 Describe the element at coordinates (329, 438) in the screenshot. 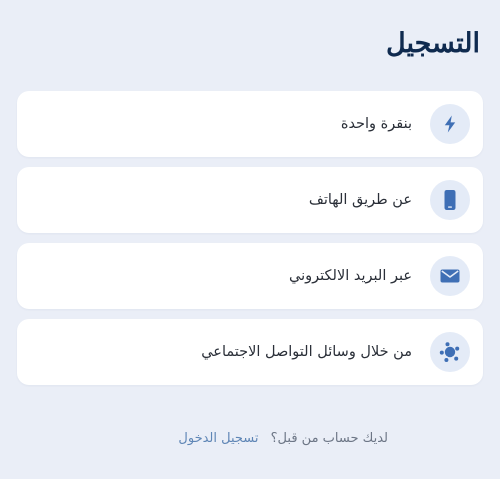

I see `have-account-text: لديك حساب من قبل؟` at that location.